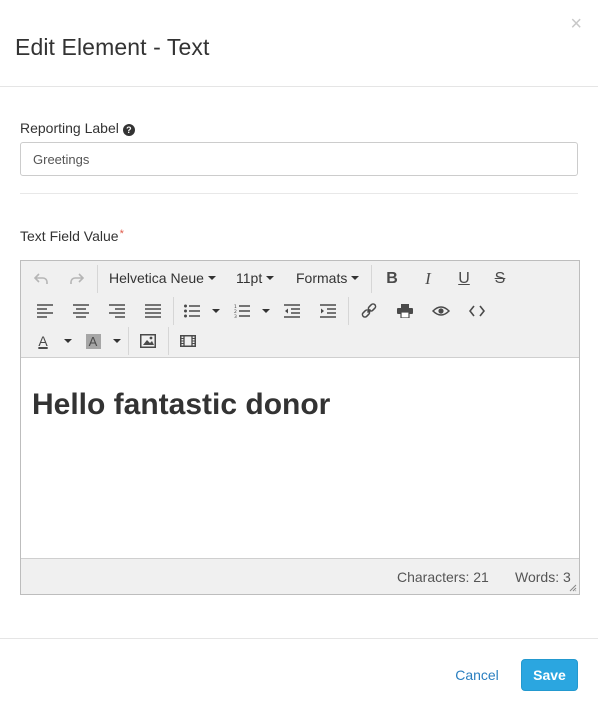 The width and height of the screenshot is (598, 712). I want to click on align-center-icon, so click(81, 311).